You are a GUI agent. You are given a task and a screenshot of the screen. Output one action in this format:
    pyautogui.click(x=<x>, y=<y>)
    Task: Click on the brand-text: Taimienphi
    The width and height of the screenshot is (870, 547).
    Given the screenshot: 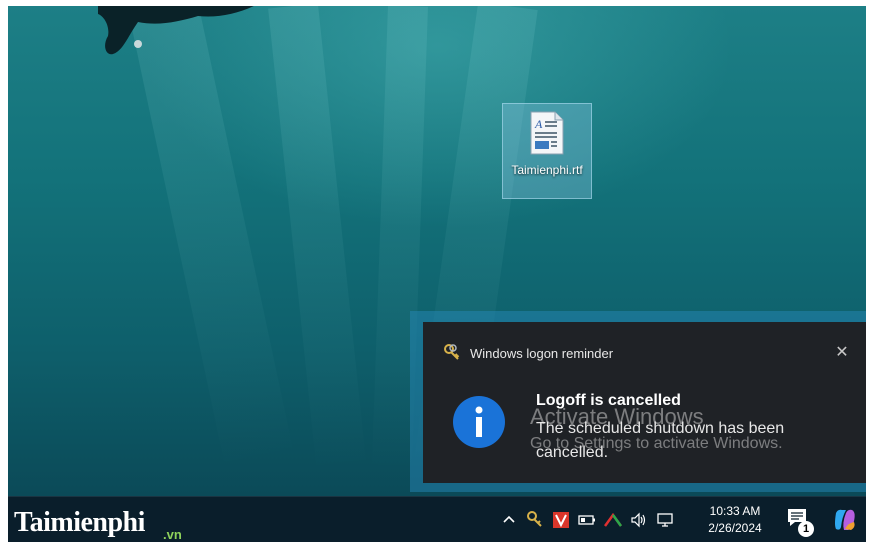 What is the action you would take?
    pyautogui.click(x=79, y=522)
    